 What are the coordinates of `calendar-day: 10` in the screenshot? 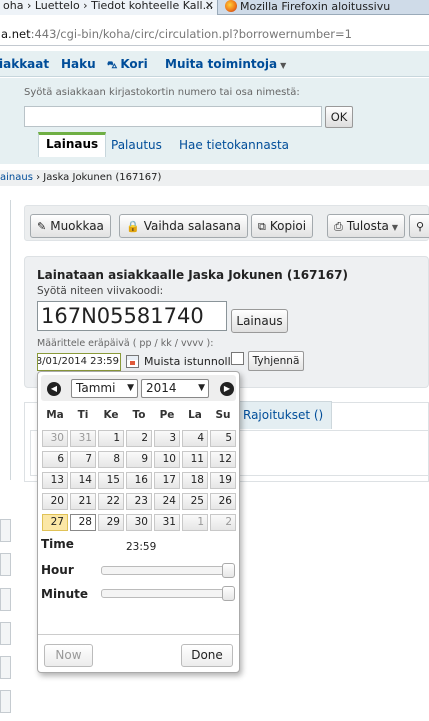 It's located at (167, 459).